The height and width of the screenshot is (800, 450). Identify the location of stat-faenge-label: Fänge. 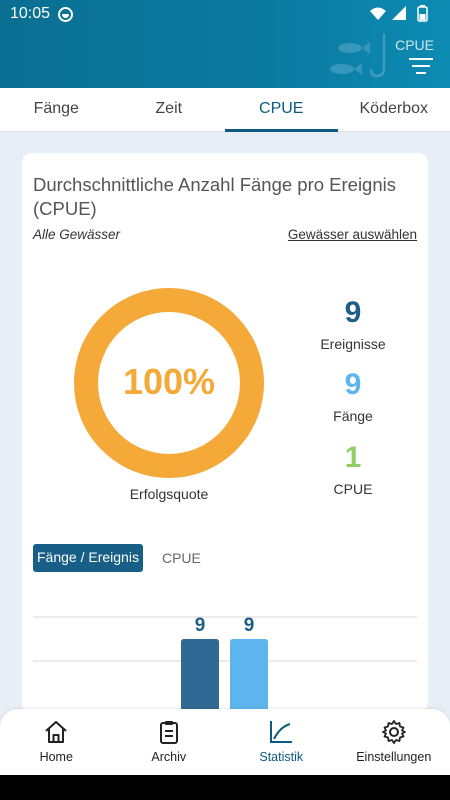
(353, 416).